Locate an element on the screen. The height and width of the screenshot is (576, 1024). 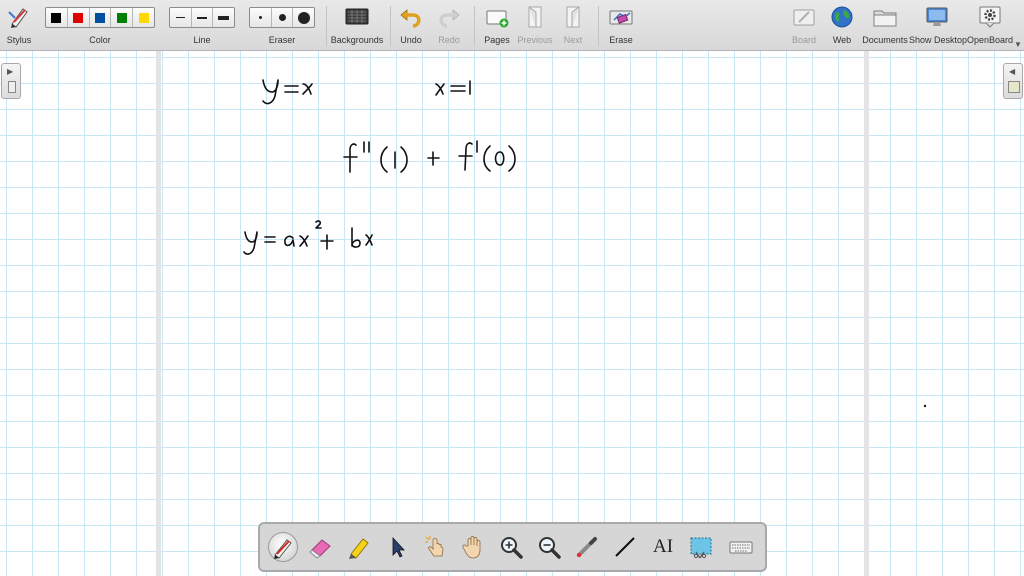
cursor-arrow-icon is located at coordinates (398, 547).